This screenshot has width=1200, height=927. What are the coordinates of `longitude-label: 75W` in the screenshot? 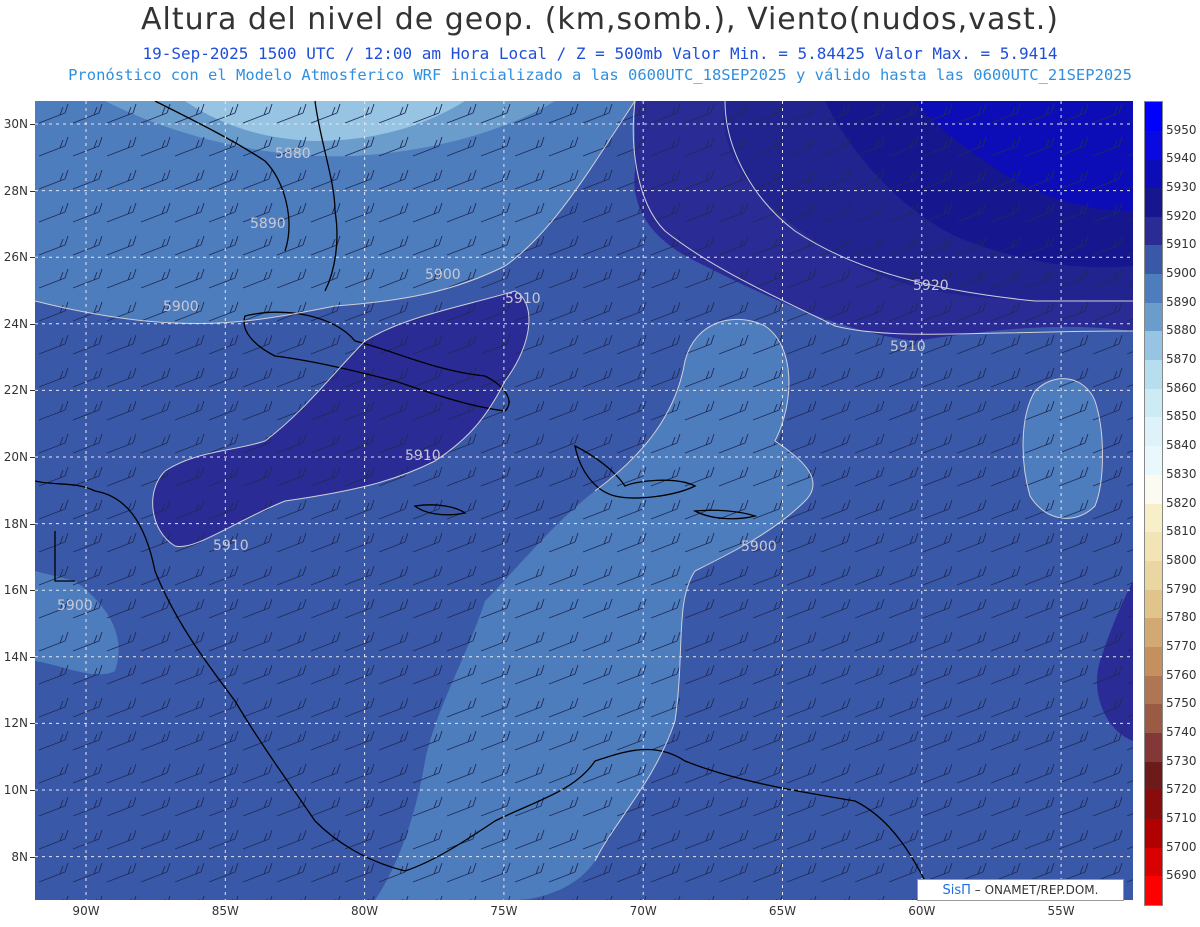 It's located at (504, 911).